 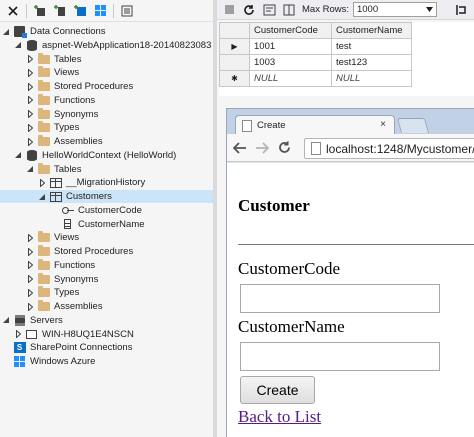 What do you see at coordinates (461, 10) in the screenshot?
I see `toolbar-overflow-icon` at bounding box center [461, 10].